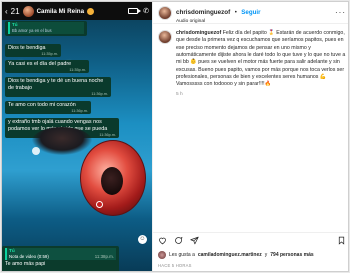  Describe the element at coordinates (198, 33) in the screenshot. I see `caption-username: chrisdominguezof` at that location.